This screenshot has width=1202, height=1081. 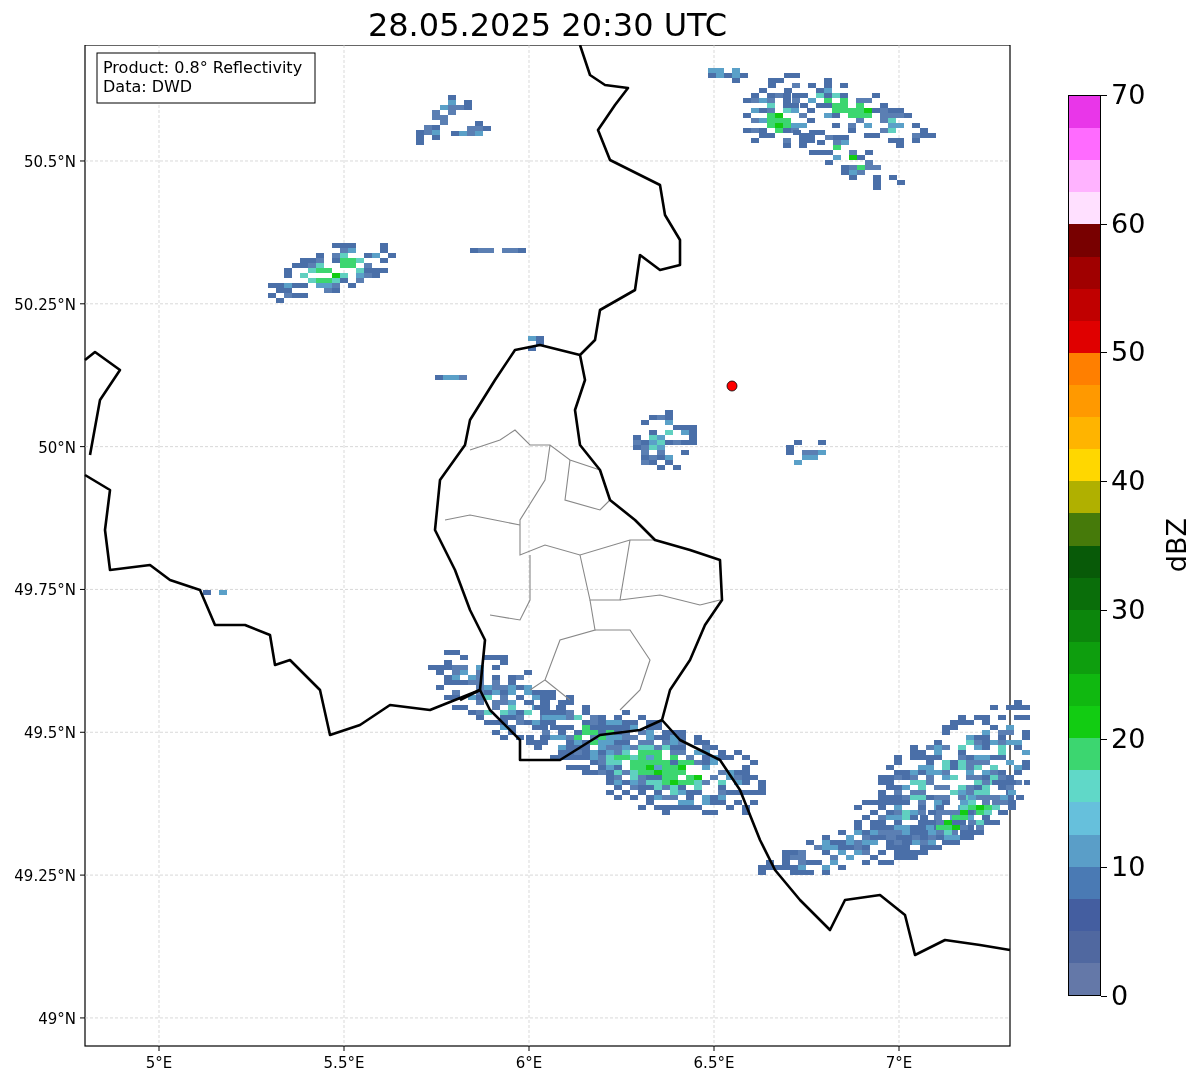 What do you see at coordinates (1123, 738) in the screenshot?
I see `colorbar-tick-label: 20` at bounding box center [1123, 738].